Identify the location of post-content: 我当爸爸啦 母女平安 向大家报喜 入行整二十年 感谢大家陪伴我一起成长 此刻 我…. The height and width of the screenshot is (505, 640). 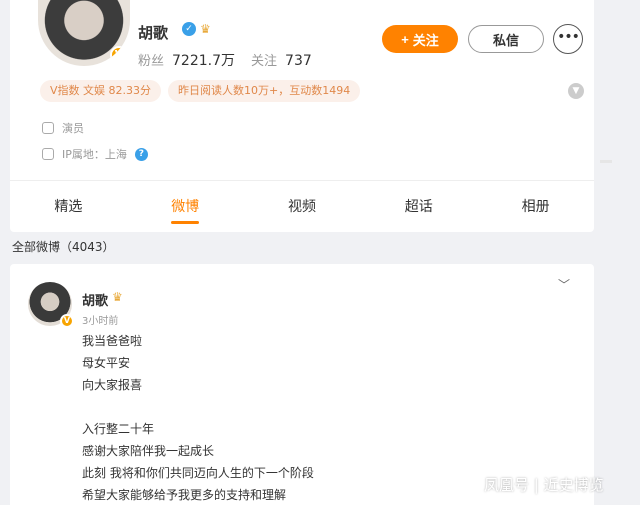
(198, 417).